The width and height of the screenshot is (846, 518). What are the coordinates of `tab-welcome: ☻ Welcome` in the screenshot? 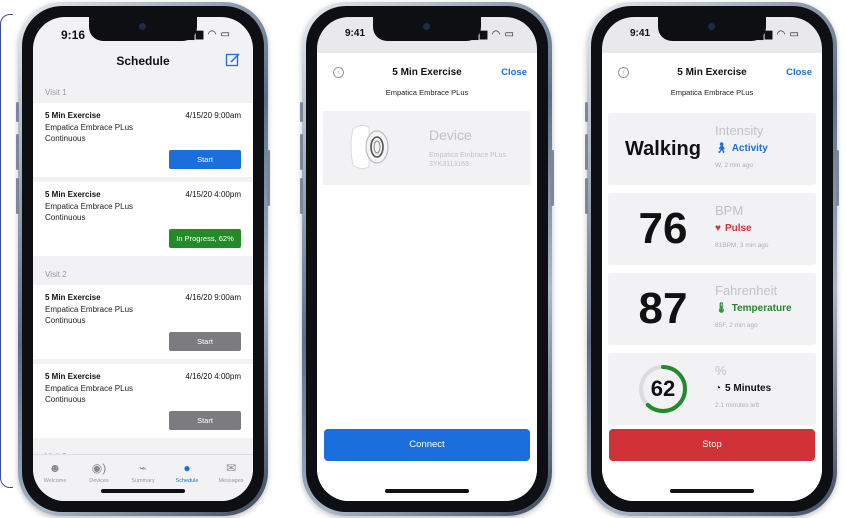 It's located at (55, 478).